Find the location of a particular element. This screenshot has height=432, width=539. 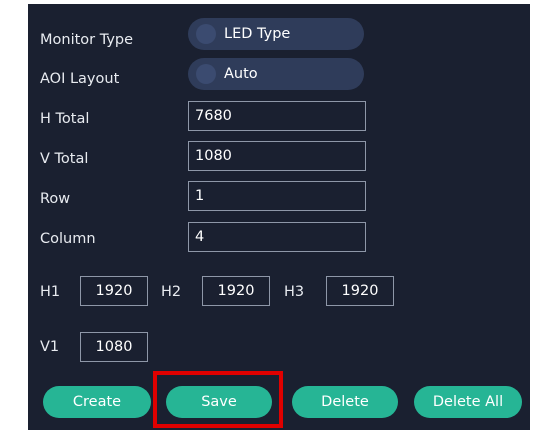

save-highlight-box is located at coordinates (218, 399).